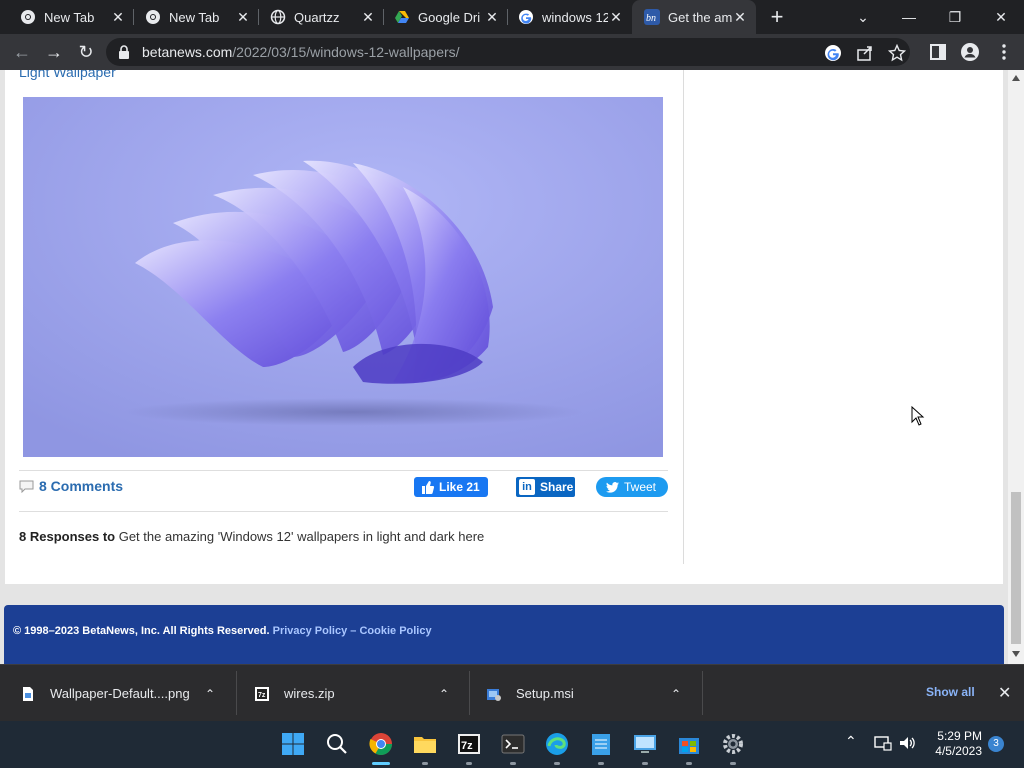 The image size is (1024, 768). Describe the element at coordinates (343, 470) in the screenshot. I see `divider` at that location.